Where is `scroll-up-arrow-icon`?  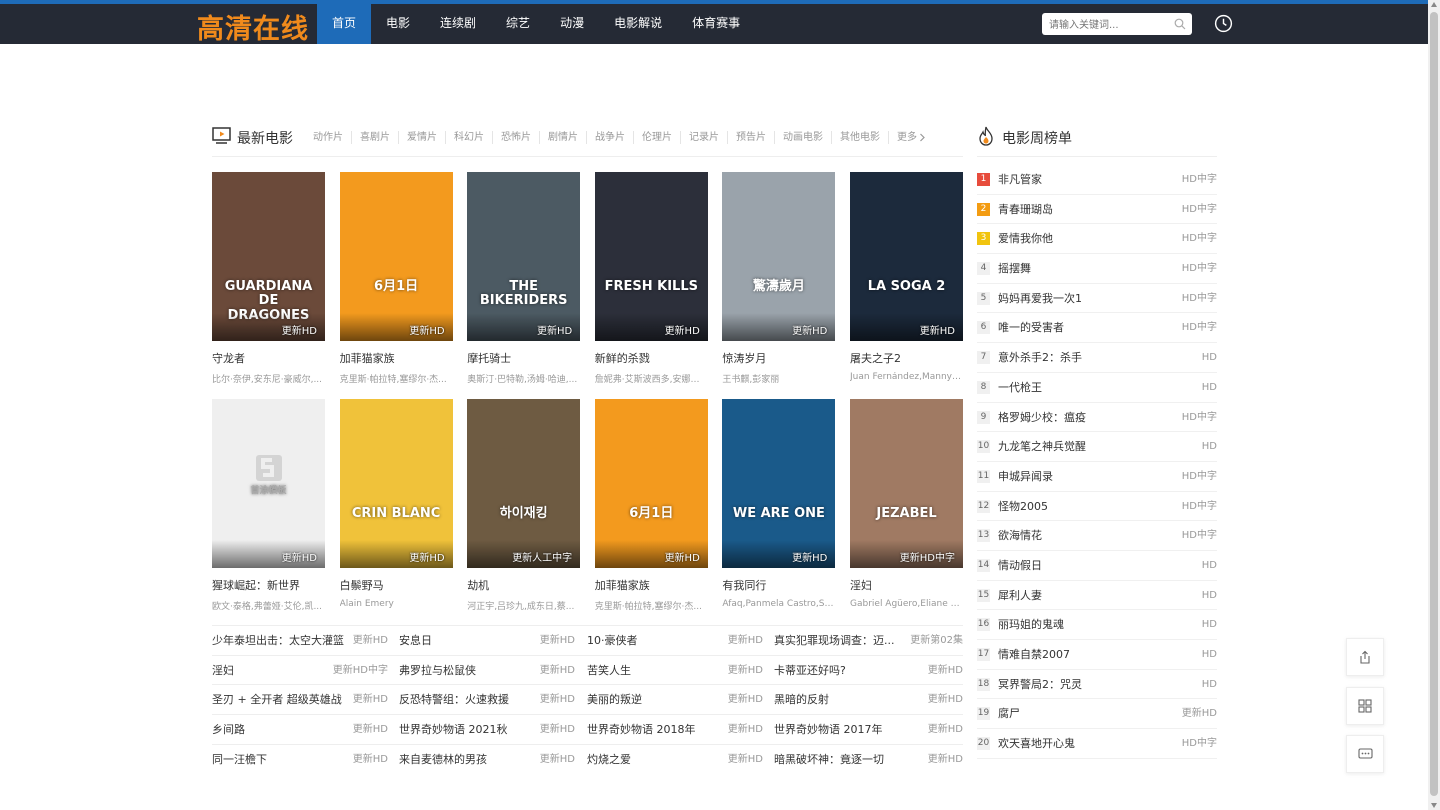 scroll-up-arrow-icon is located at coordinates (1434, 4).